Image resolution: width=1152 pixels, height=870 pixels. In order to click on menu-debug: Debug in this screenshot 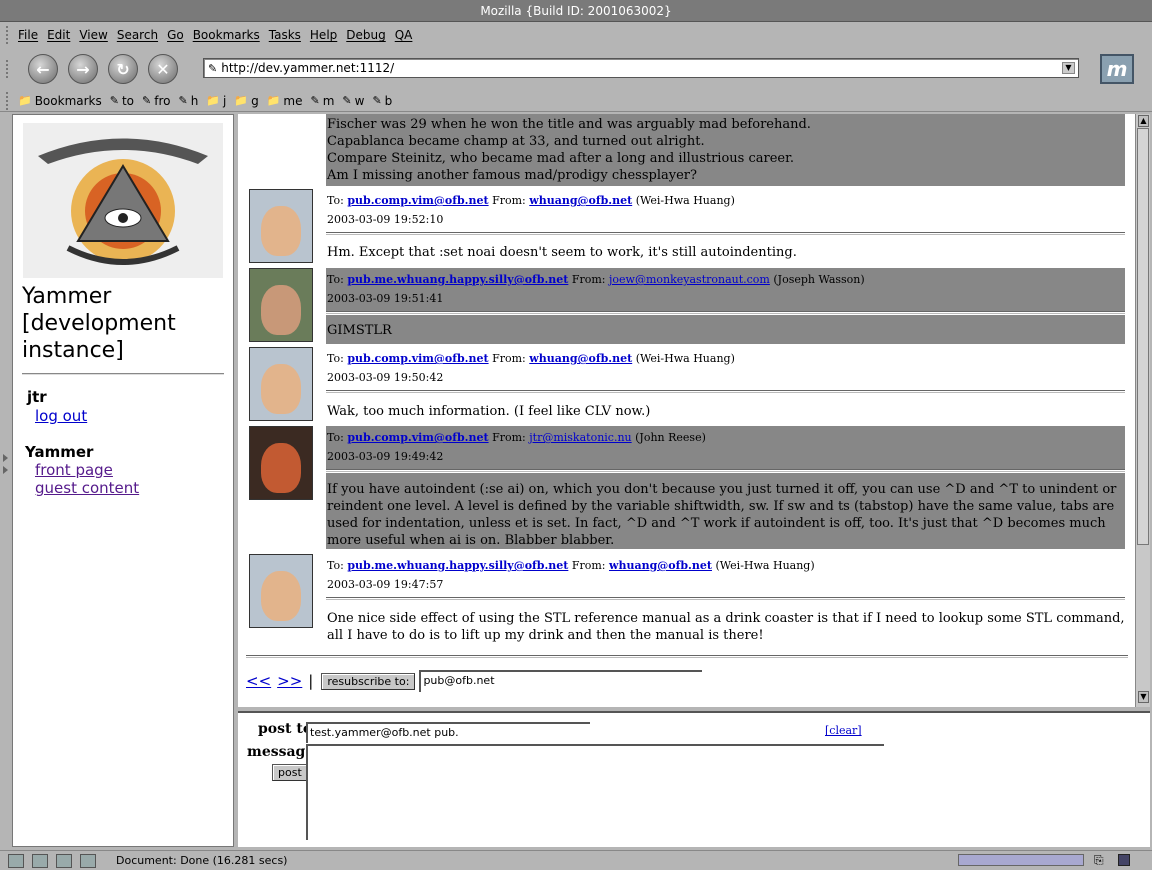, I will do `click(365, 35)`.